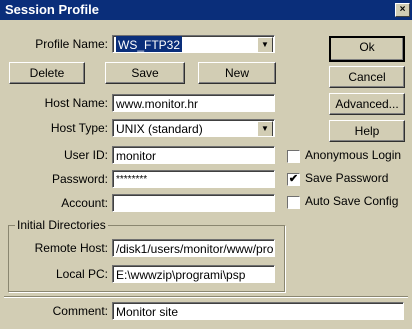 The width and height of the screenshot is (412, 329). I want to click on account-input, so click(193, 203).